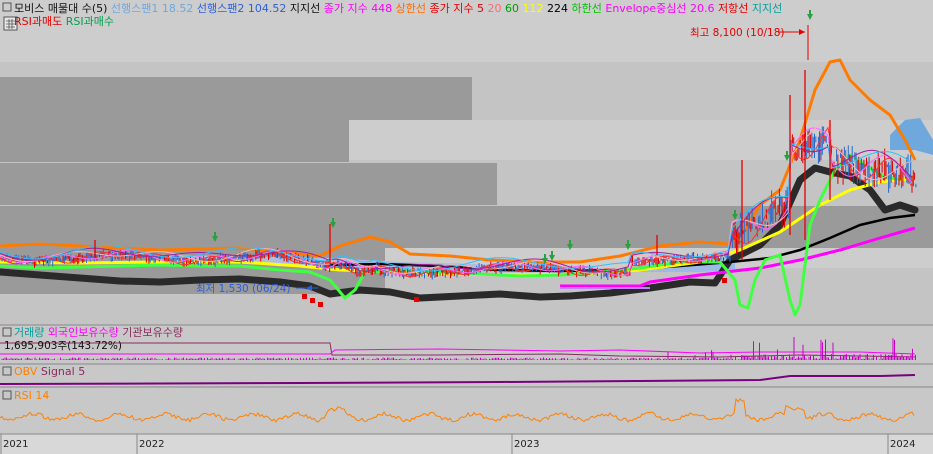 This screenshot has width=933, height=454. What do you see at coordinates (902, 444) in the screenshot?
I see `x-axis-label: 2024` at bounding box center [902, 444].